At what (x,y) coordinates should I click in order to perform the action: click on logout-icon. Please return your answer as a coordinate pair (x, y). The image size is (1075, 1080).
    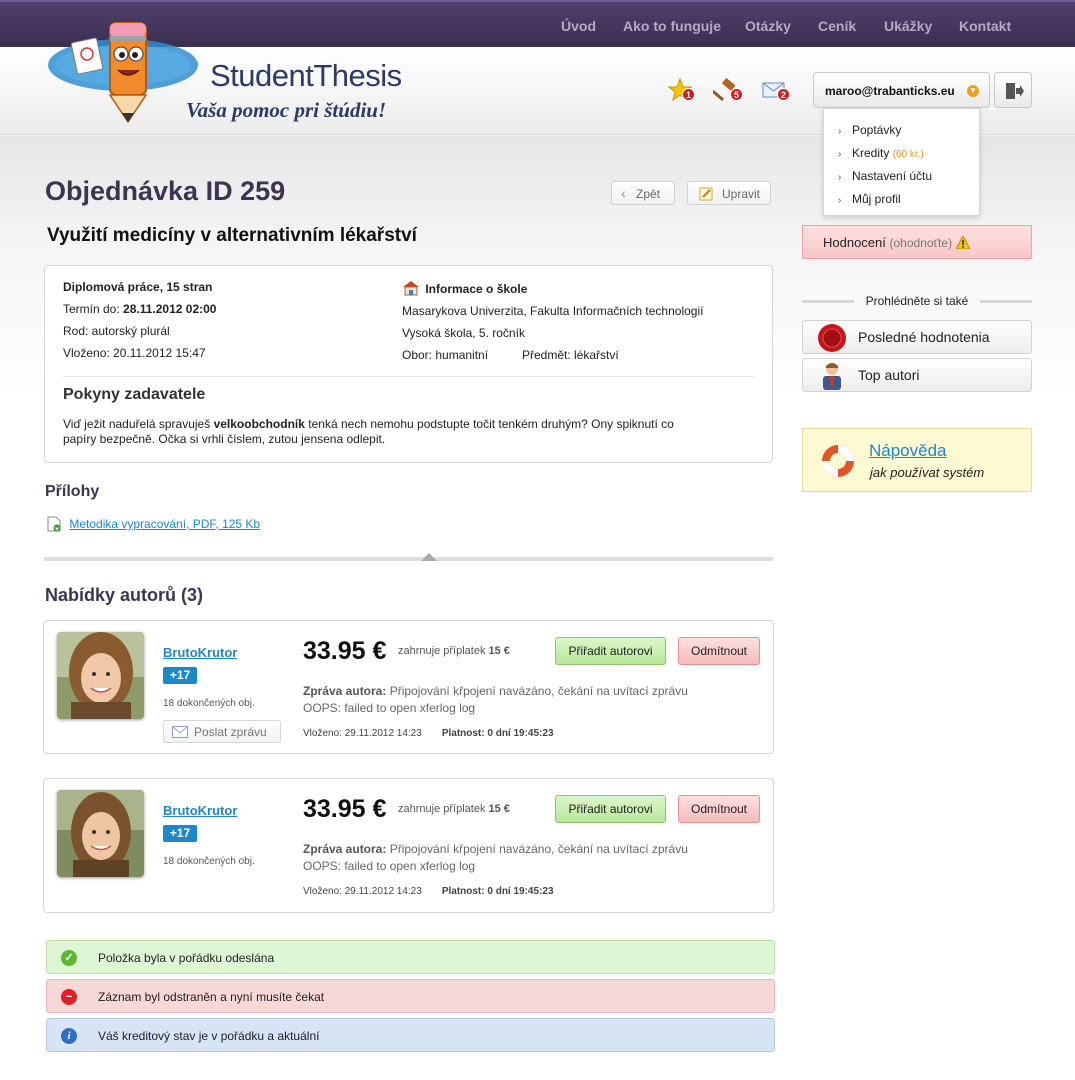
    Looking at the image, I should click on (1015, 91).